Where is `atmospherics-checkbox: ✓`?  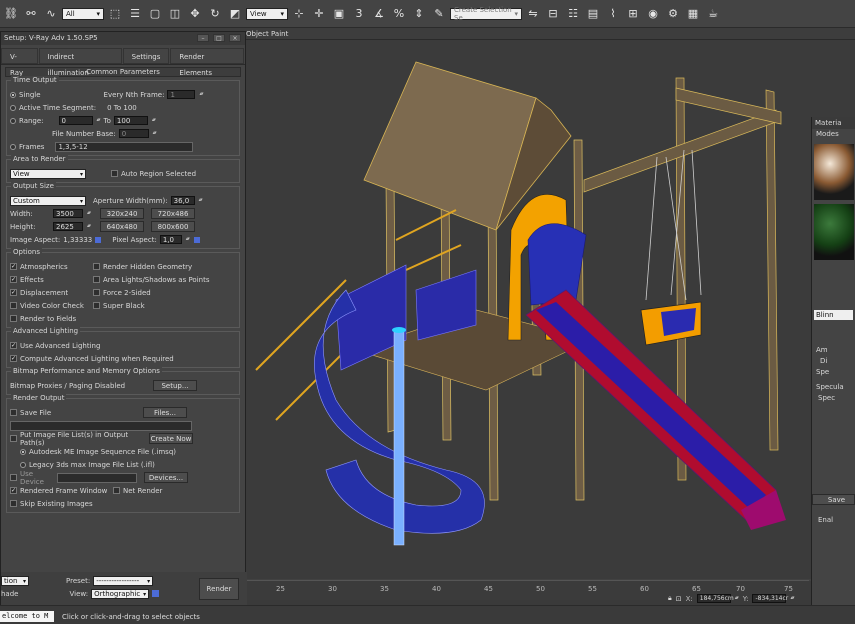
atmospherics-checkbox: ✓ is located at coordinates (13, 266).